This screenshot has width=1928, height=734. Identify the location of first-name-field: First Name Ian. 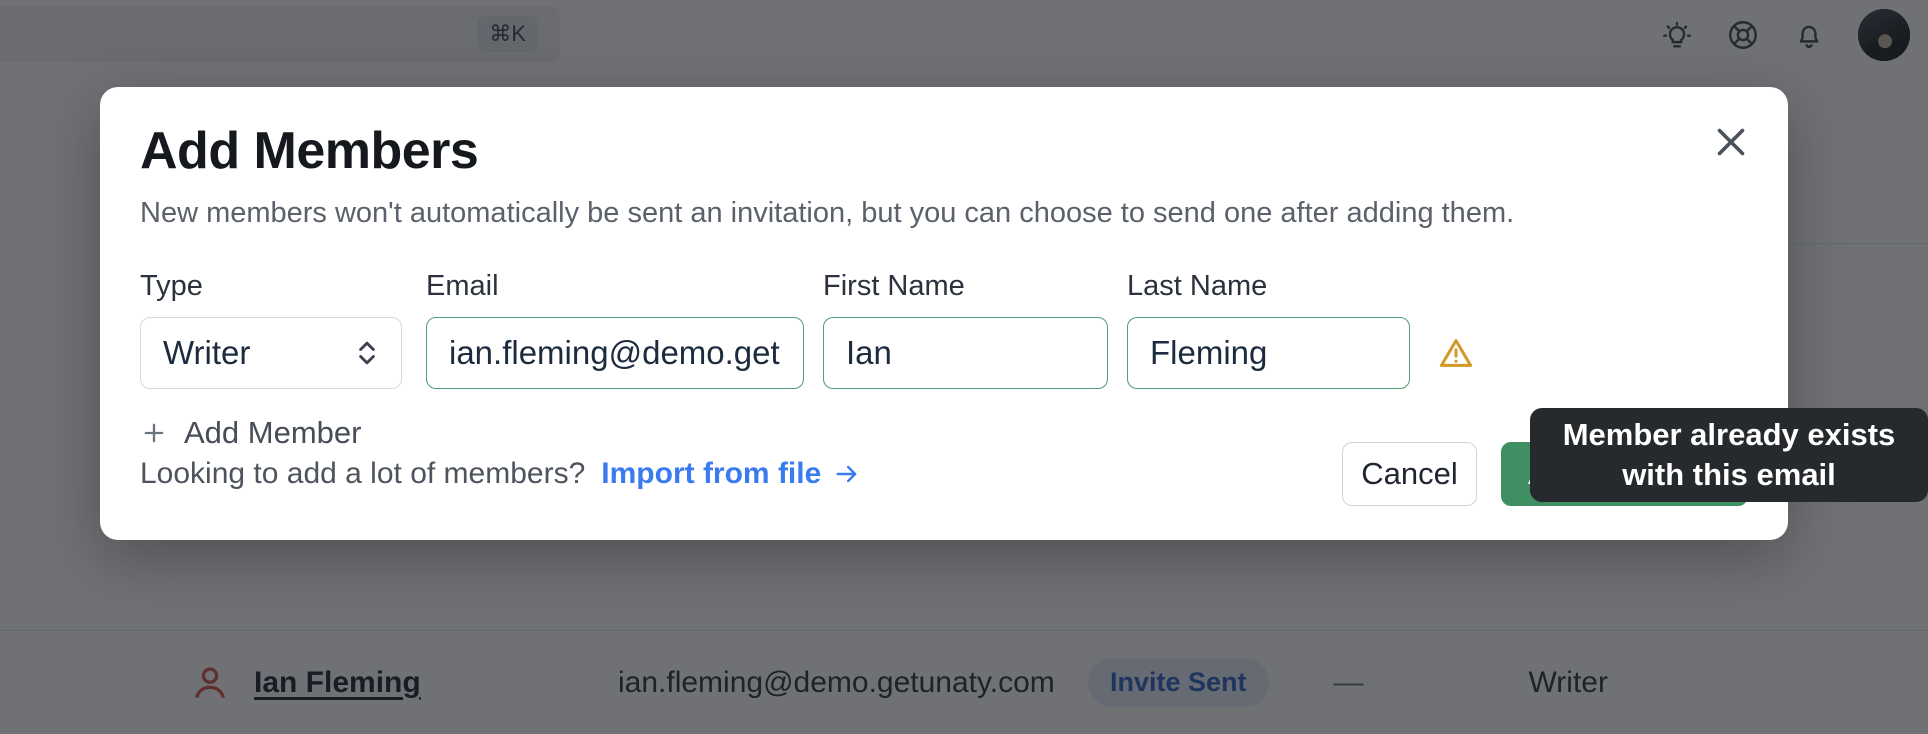
(965, 329).